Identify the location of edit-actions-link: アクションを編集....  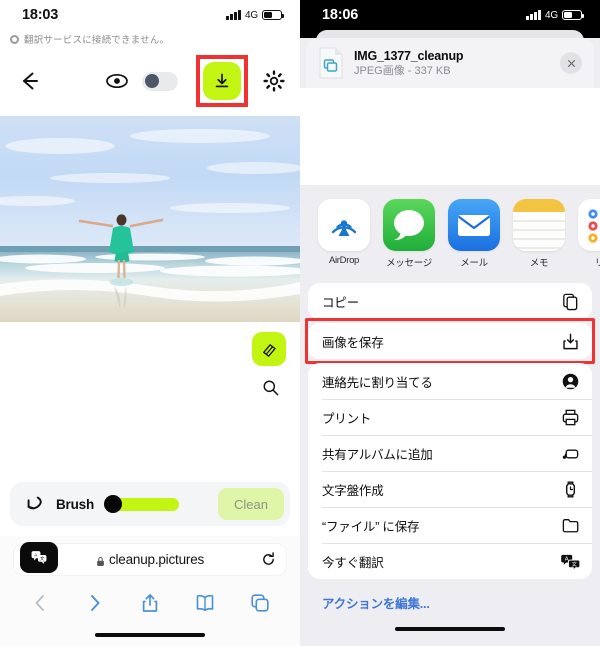
(450, 595).